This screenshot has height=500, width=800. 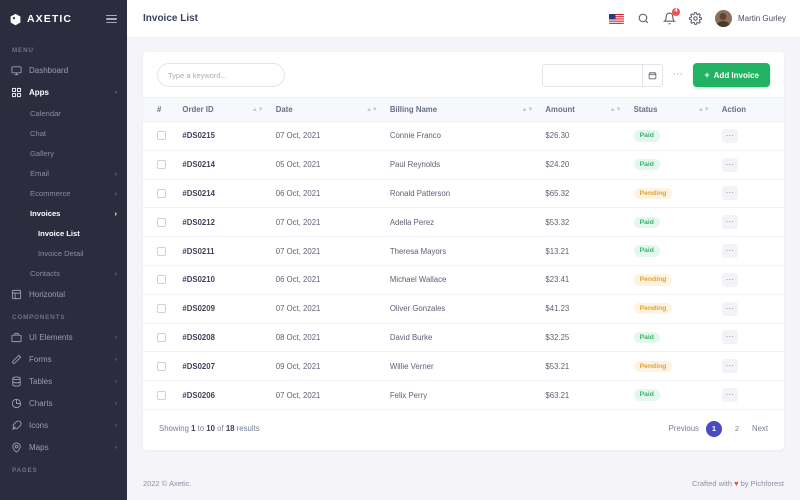 What do you see at coordinates (591, 75) in the screenshot?
I see `date-input` at bounding box center [591, 75].